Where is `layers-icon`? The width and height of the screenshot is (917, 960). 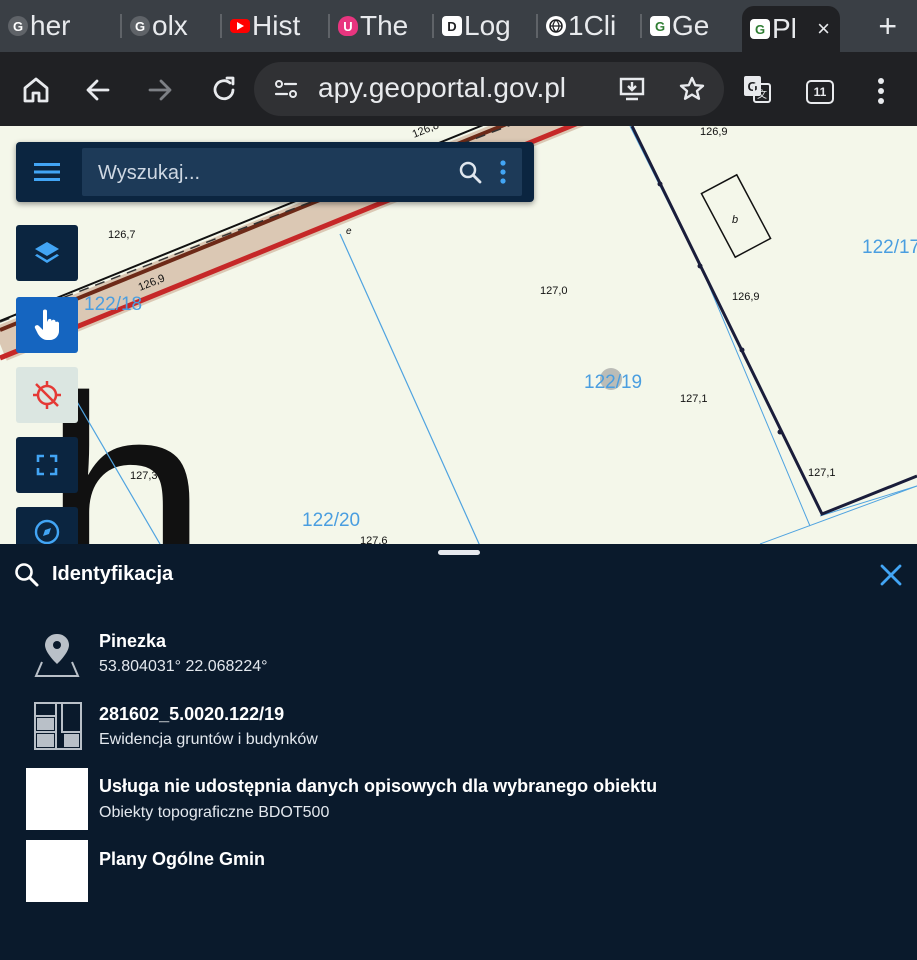 layers-icon is located at coordinates (47, 252).